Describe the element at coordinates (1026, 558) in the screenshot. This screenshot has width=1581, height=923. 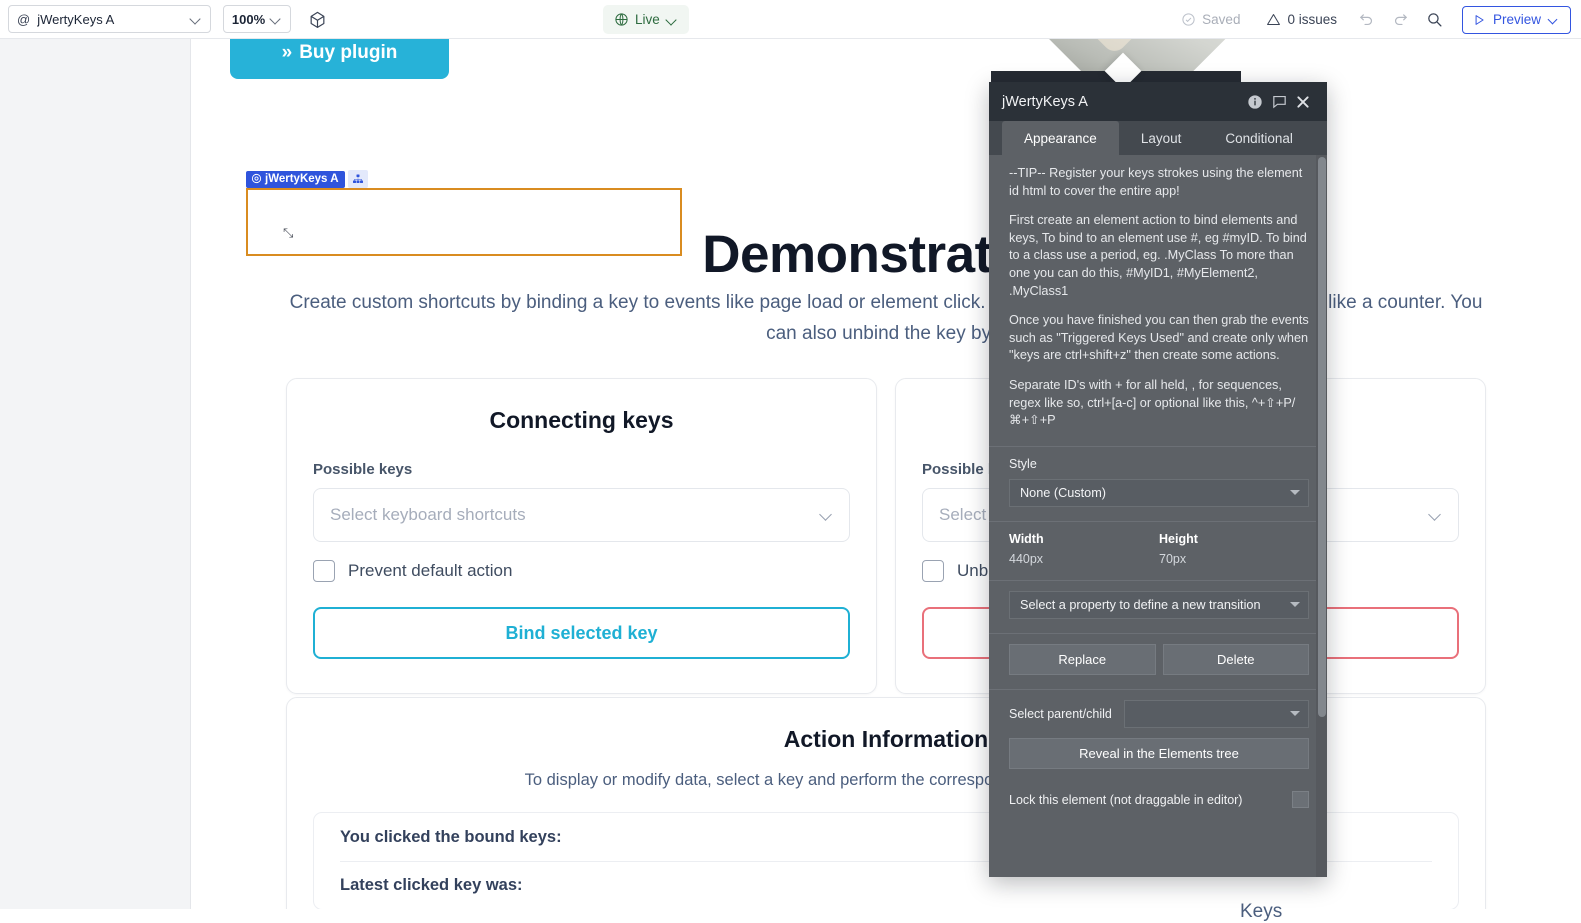
I see `width-value: 440px` at that location.